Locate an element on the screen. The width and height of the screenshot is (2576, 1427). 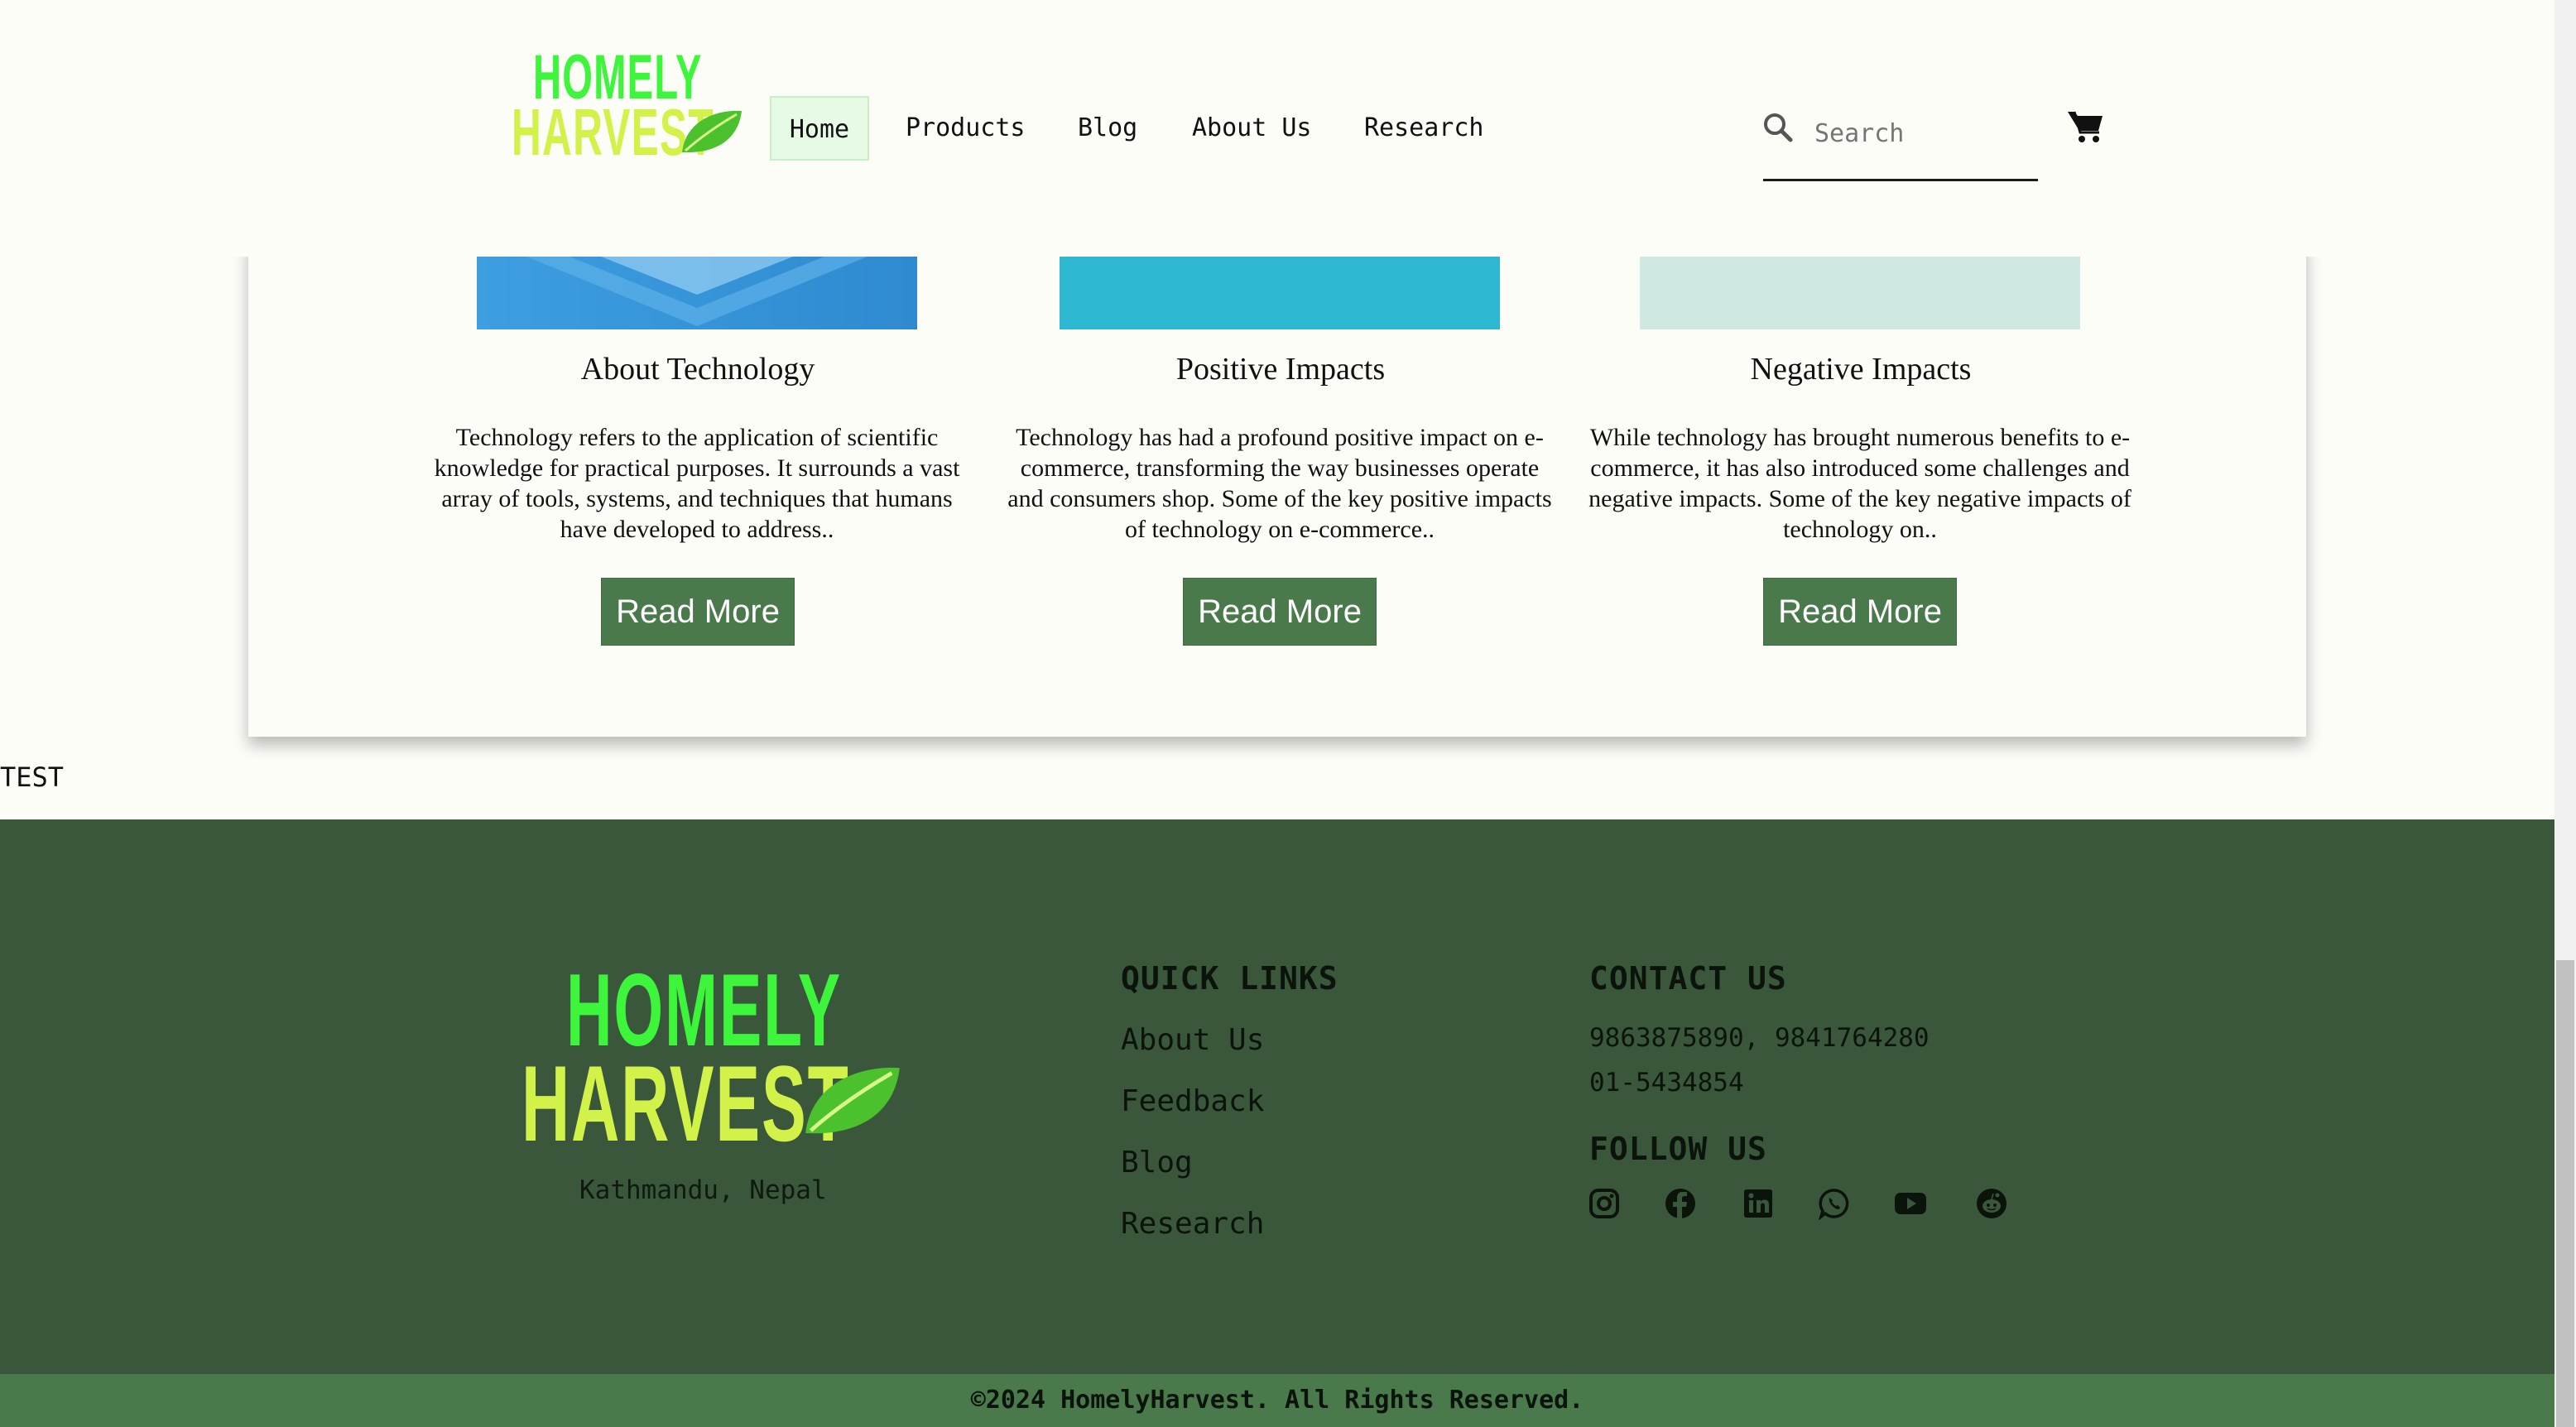
quick-links-heading: QUICK LINKS is located at coordinates (1229, 979).